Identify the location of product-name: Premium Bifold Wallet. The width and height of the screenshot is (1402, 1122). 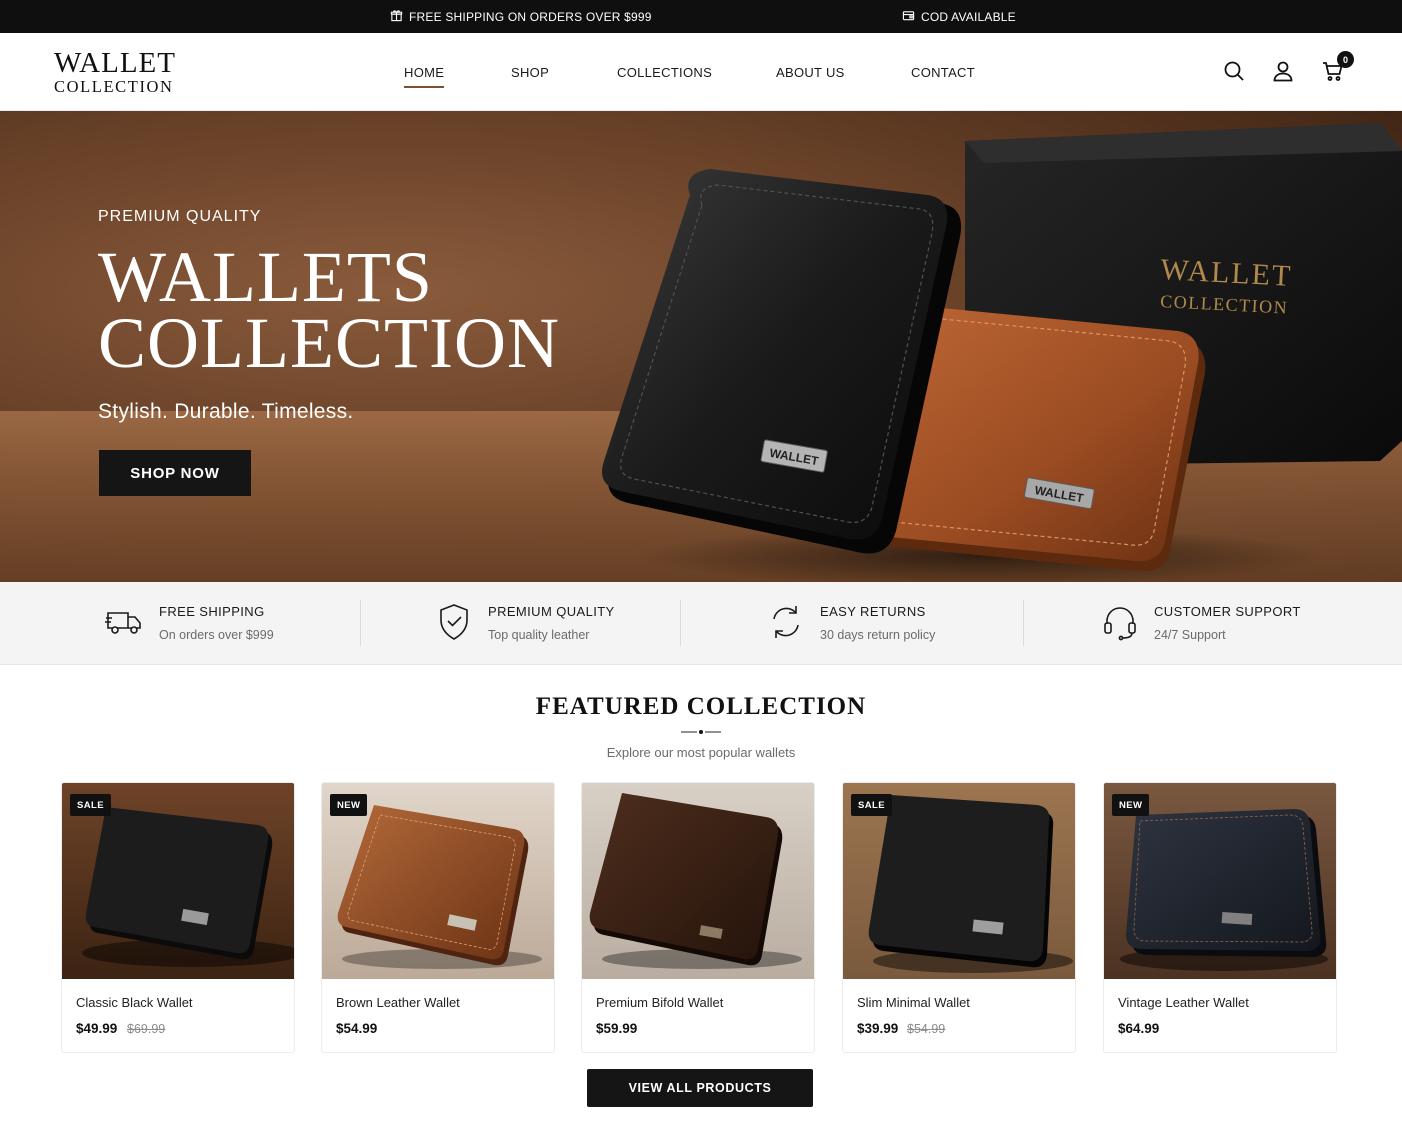
(659, 1002).